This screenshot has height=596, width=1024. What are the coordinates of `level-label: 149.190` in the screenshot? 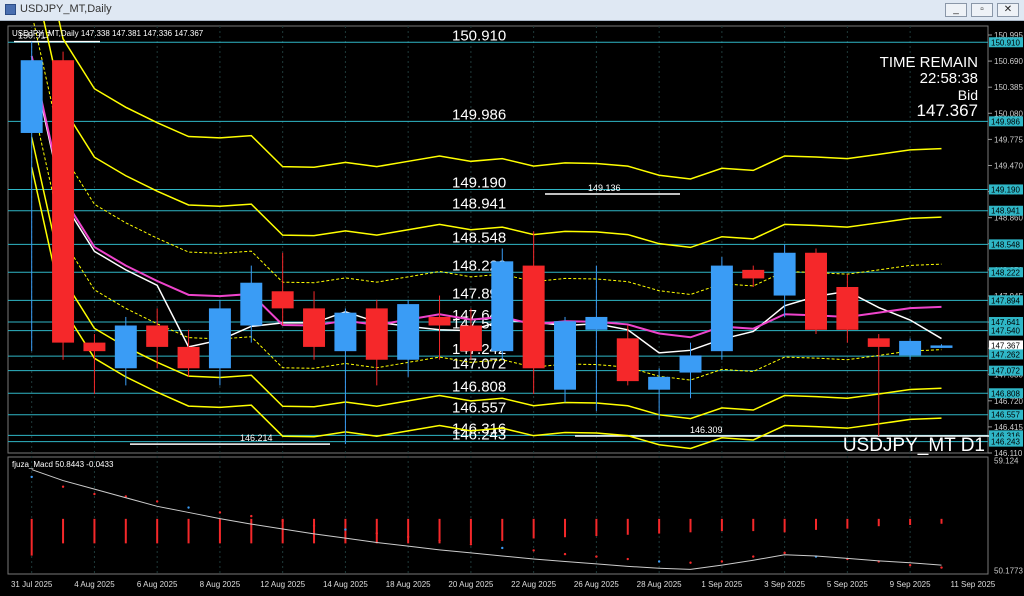 It's located at (479, 182).